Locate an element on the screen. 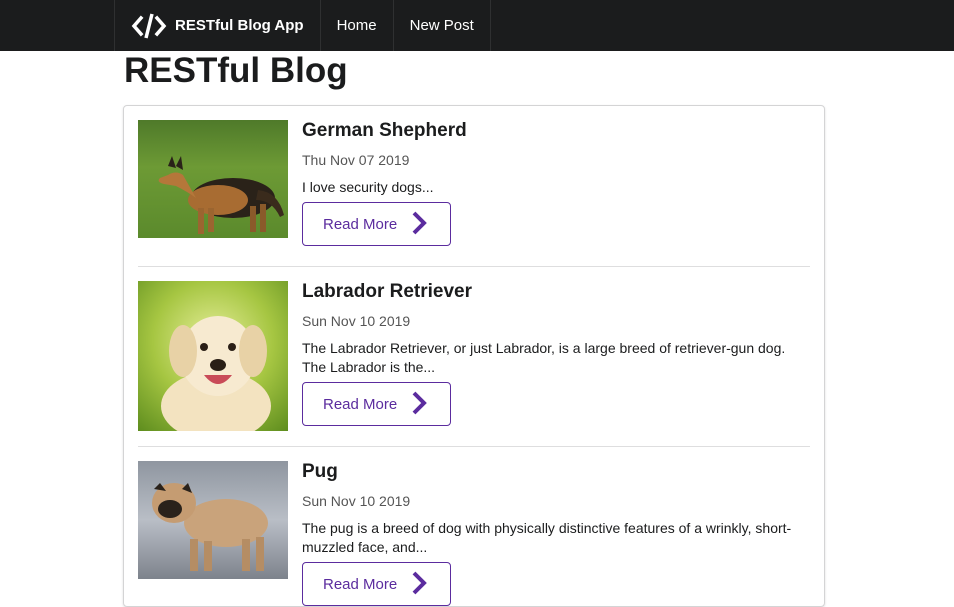  post-title: Labrador Retriever is located at coordinates (556, 292).